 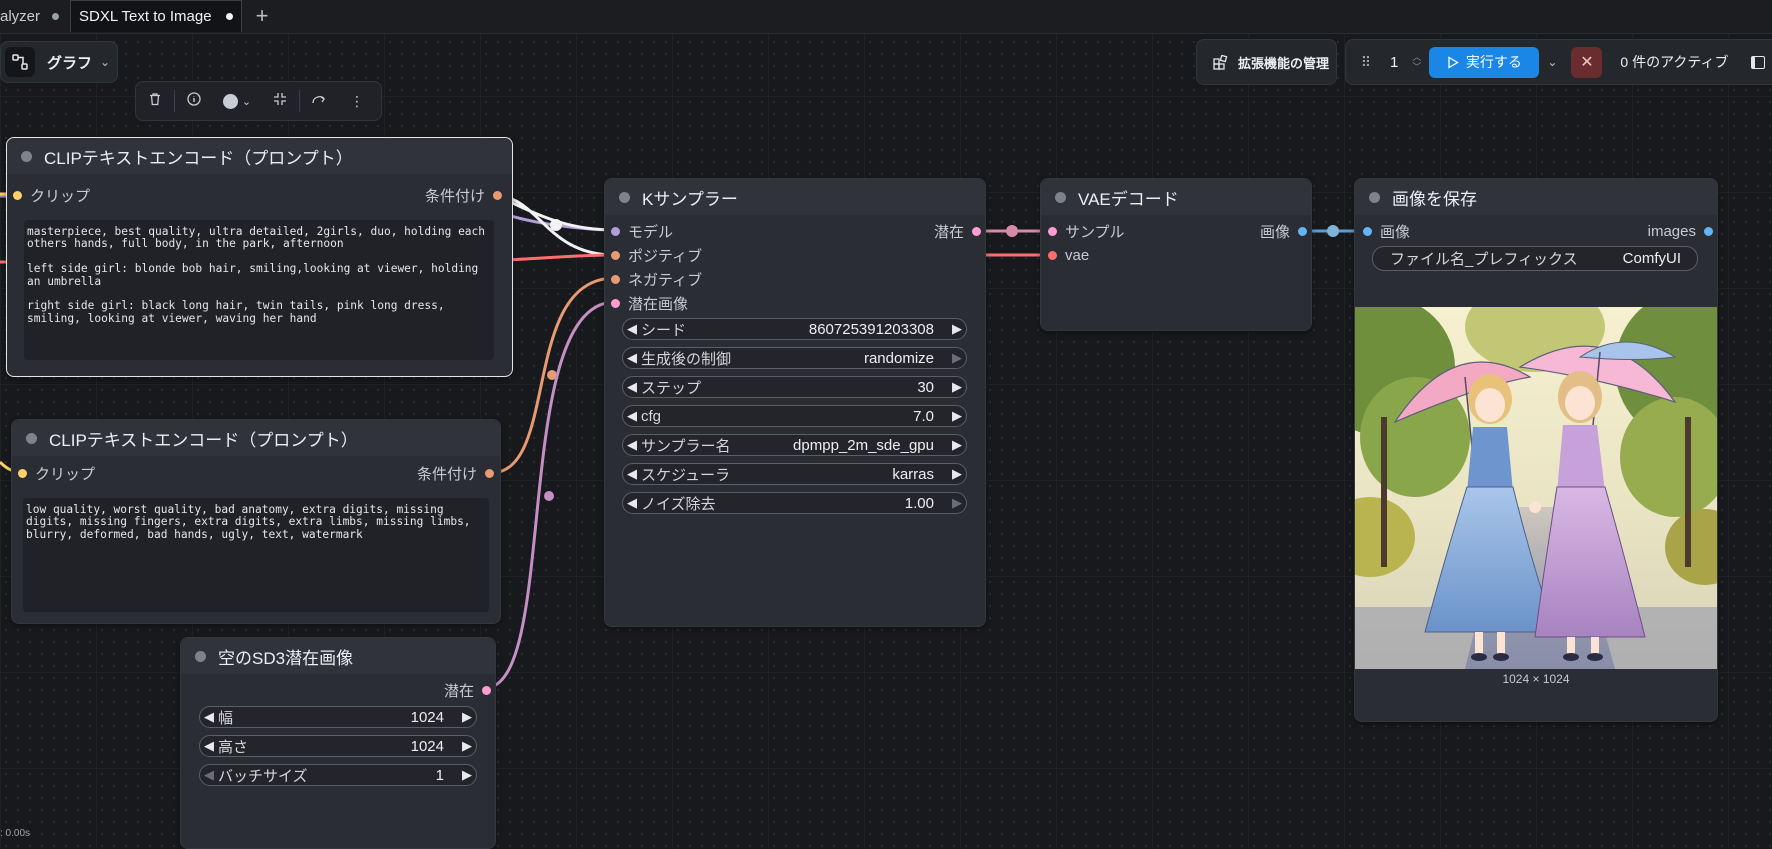 What do you see at coordinates (156, 16) in the screenshot?
I see `tab-sdxl-text-to-image: SDXL Text to Image` at bounding box center [156, 16].